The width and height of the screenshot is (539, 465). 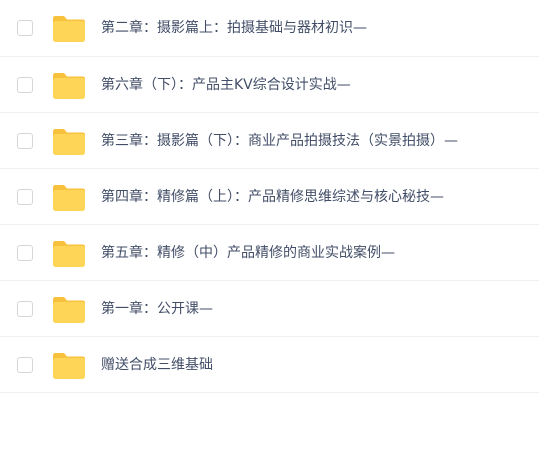 What do you see at coordinates (269, 365) in the screenshot?
I see `file-row-bonus-3d: 赠送合成三维基础` at bounding box center [269, 365].